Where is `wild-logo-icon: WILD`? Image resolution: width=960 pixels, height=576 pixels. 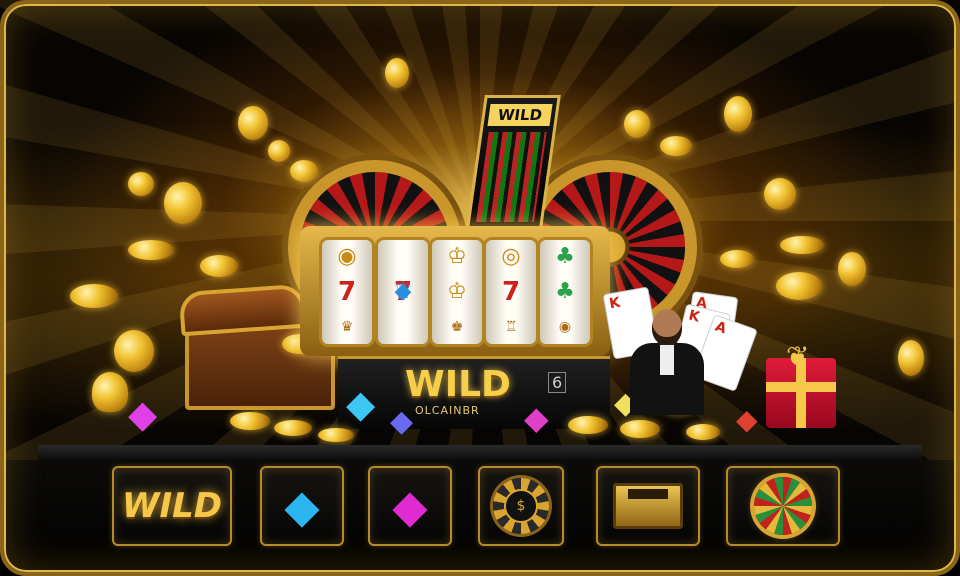 wild-logo-icon: WILD is located at coordinates (172, 506).